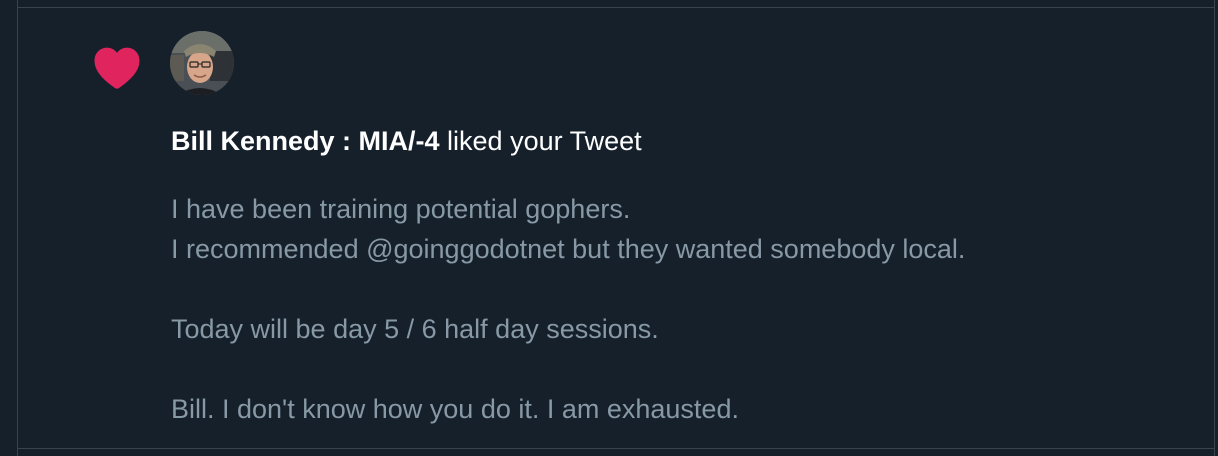  What do you see at coordinates (540, 141) in the screenshot?
I see `action-text: liked your Tweet` at bounding box center [540, 141].